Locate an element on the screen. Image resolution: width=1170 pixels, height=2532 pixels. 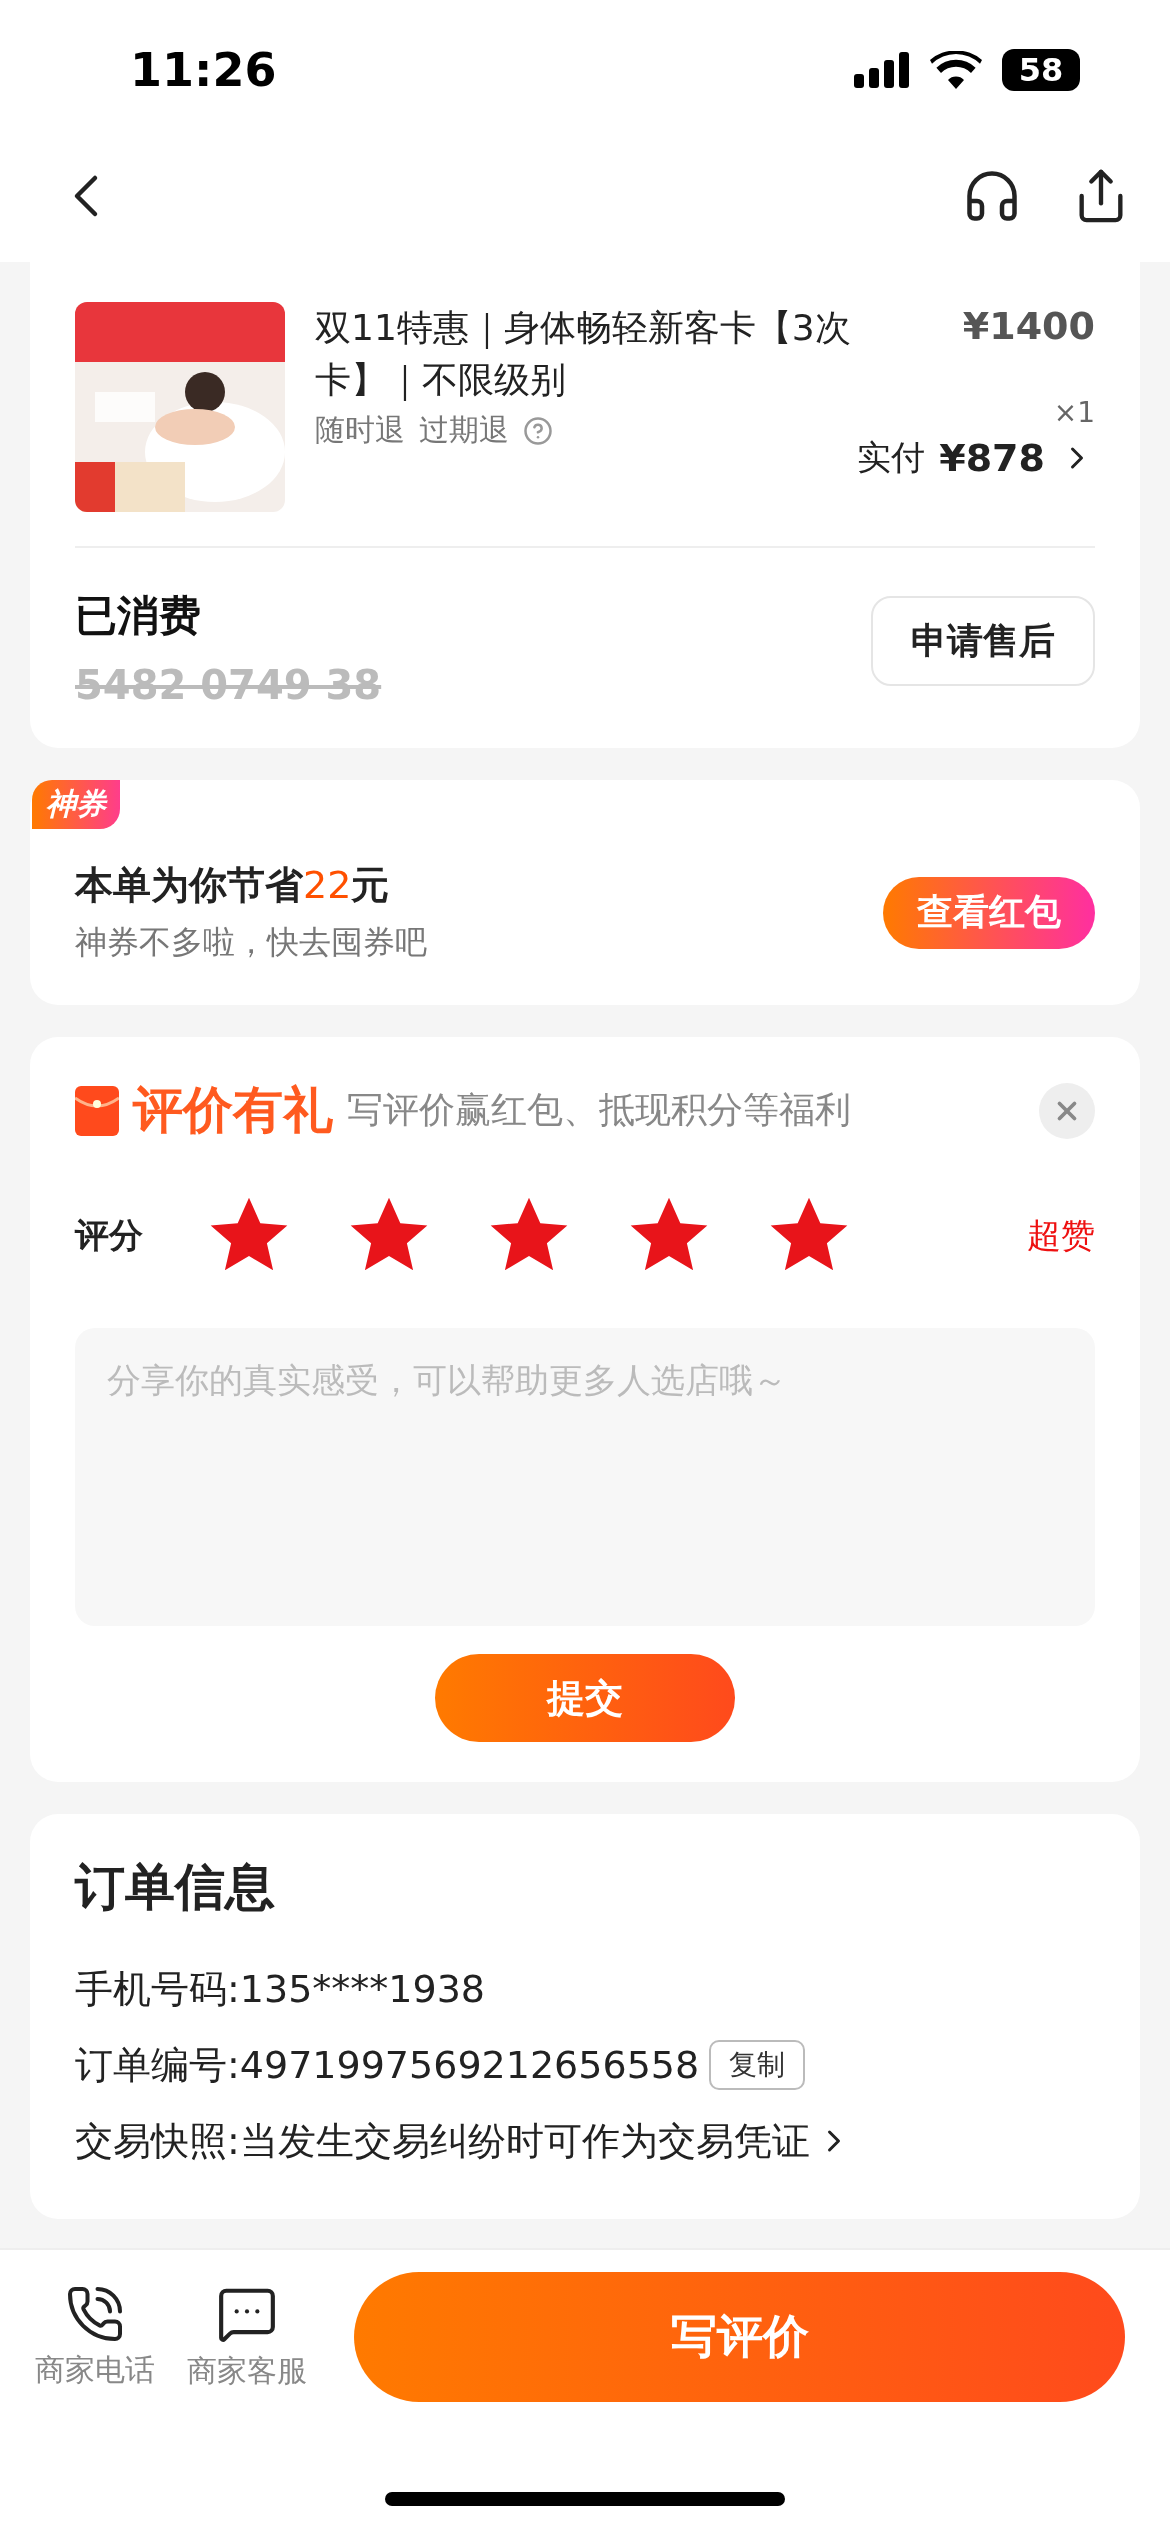
consumption-status: 已消费 is located at coordinates (138, 616).